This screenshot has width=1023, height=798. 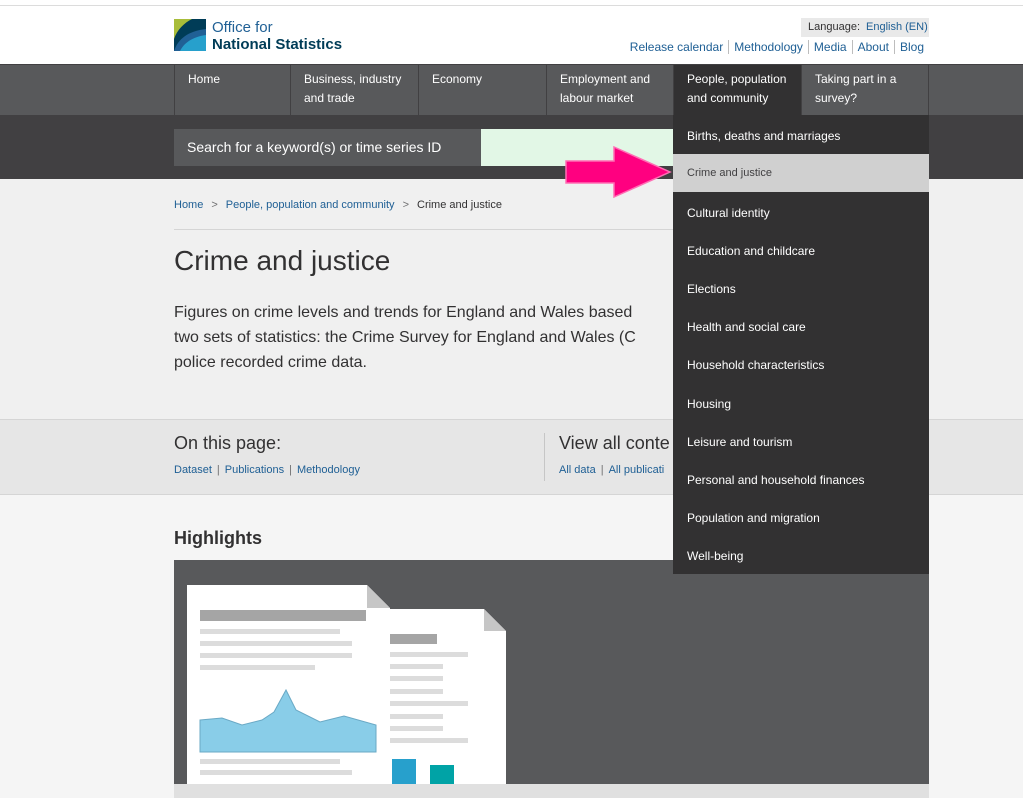 I want to click on nav-item-employment: Employment and labour market, so click(x=609, y=90).